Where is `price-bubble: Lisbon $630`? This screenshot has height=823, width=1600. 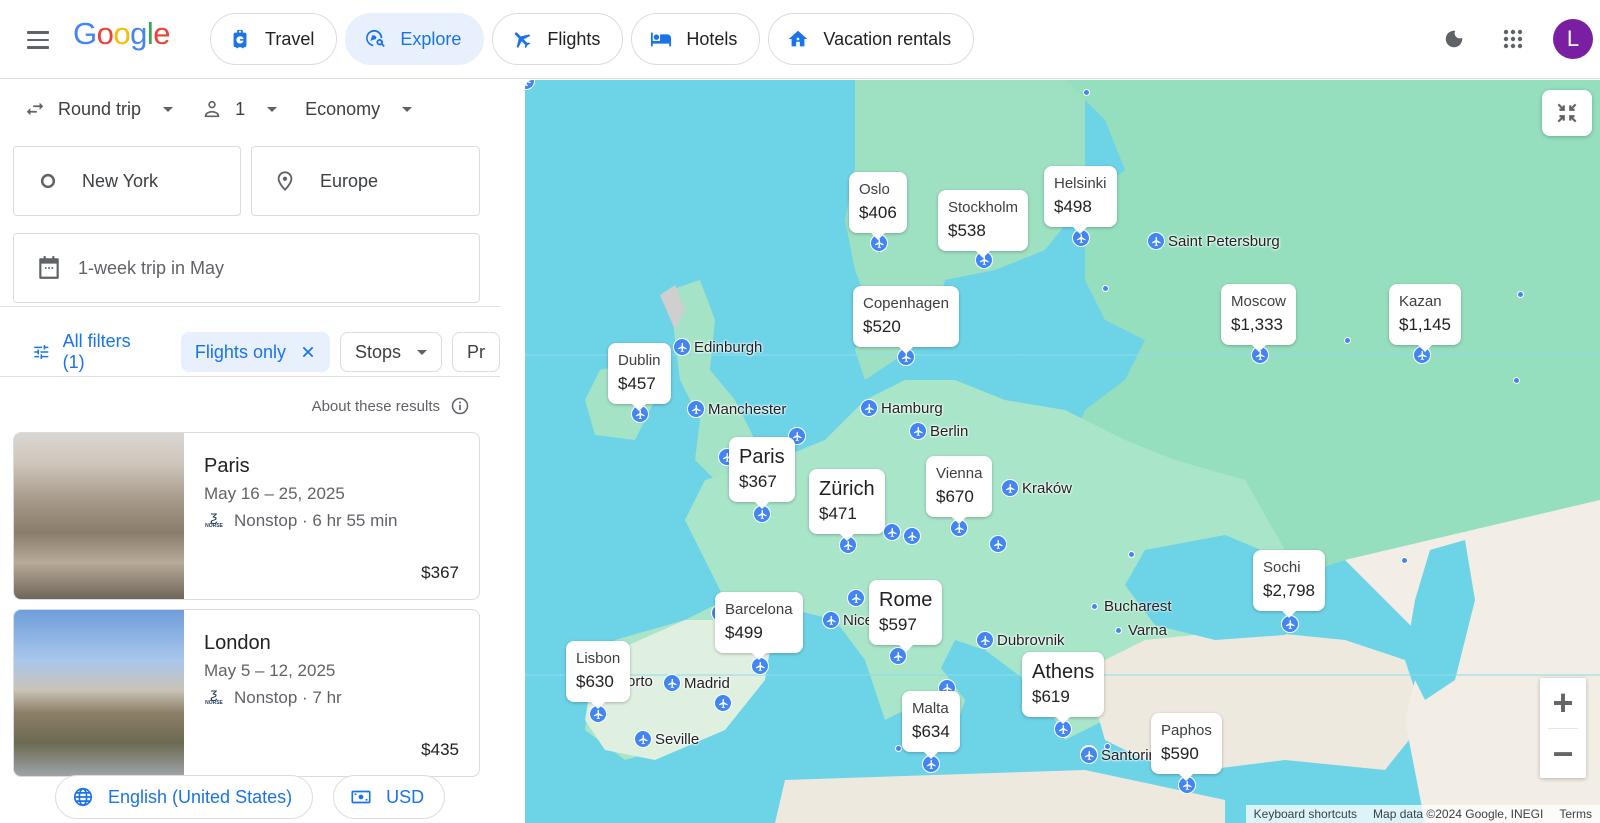 price-bubble: Lisbon $630 is located at coordinates (598, 675).